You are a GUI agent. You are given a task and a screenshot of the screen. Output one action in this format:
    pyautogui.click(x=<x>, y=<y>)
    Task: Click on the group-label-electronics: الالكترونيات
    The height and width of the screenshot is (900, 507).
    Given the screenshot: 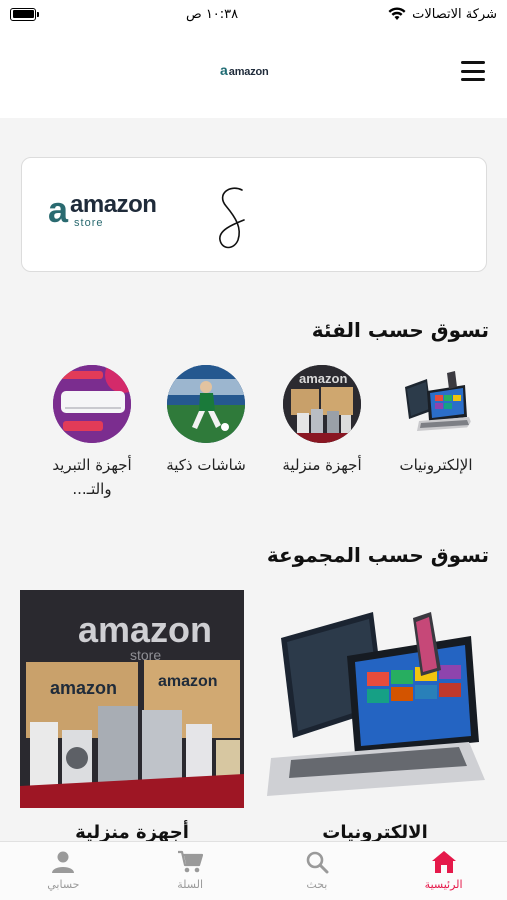 What is the action you would take?
    pyautogui.click(x=375, y=832)
    